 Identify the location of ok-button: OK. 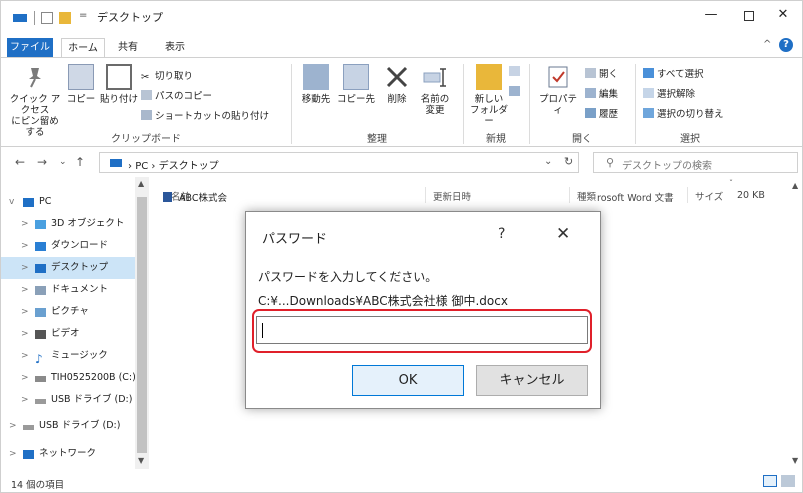
(408, 380).